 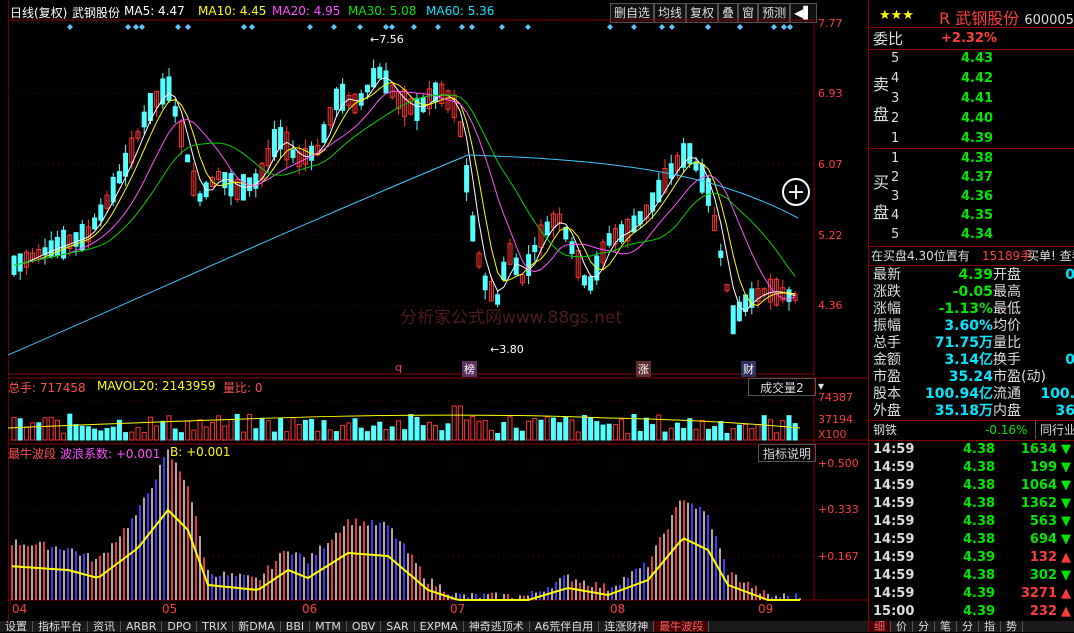 I want to click on quote-stat-row: 总手 71.75万 量比, so click(x=947, y=343).